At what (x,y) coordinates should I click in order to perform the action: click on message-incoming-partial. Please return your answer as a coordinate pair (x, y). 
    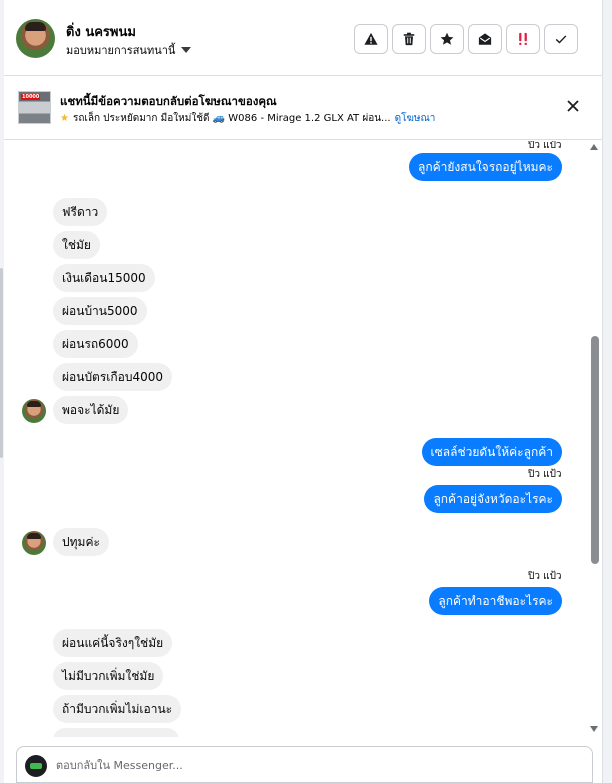
    Looking at the image, I should click on (116, 732).